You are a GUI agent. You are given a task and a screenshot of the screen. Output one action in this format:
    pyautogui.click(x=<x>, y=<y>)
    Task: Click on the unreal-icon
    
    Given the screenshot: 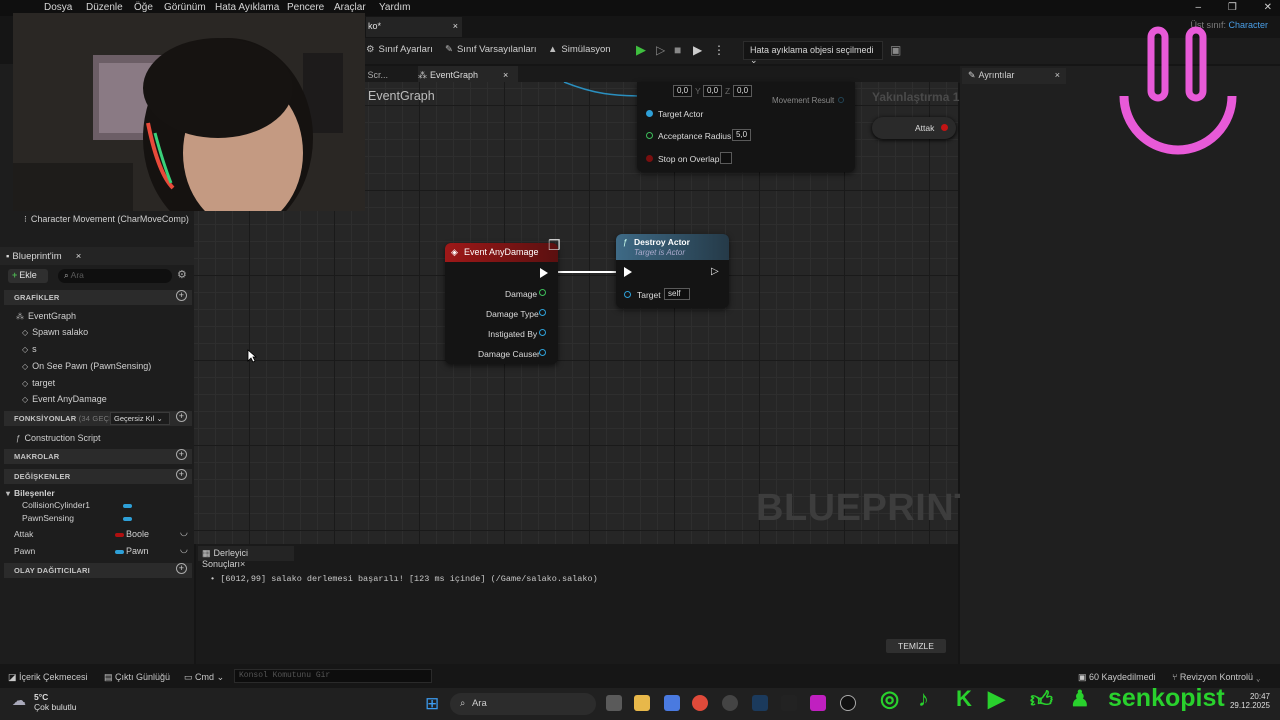 What is the action you would take?
    pyautogui.click(x=848, y=703)
    